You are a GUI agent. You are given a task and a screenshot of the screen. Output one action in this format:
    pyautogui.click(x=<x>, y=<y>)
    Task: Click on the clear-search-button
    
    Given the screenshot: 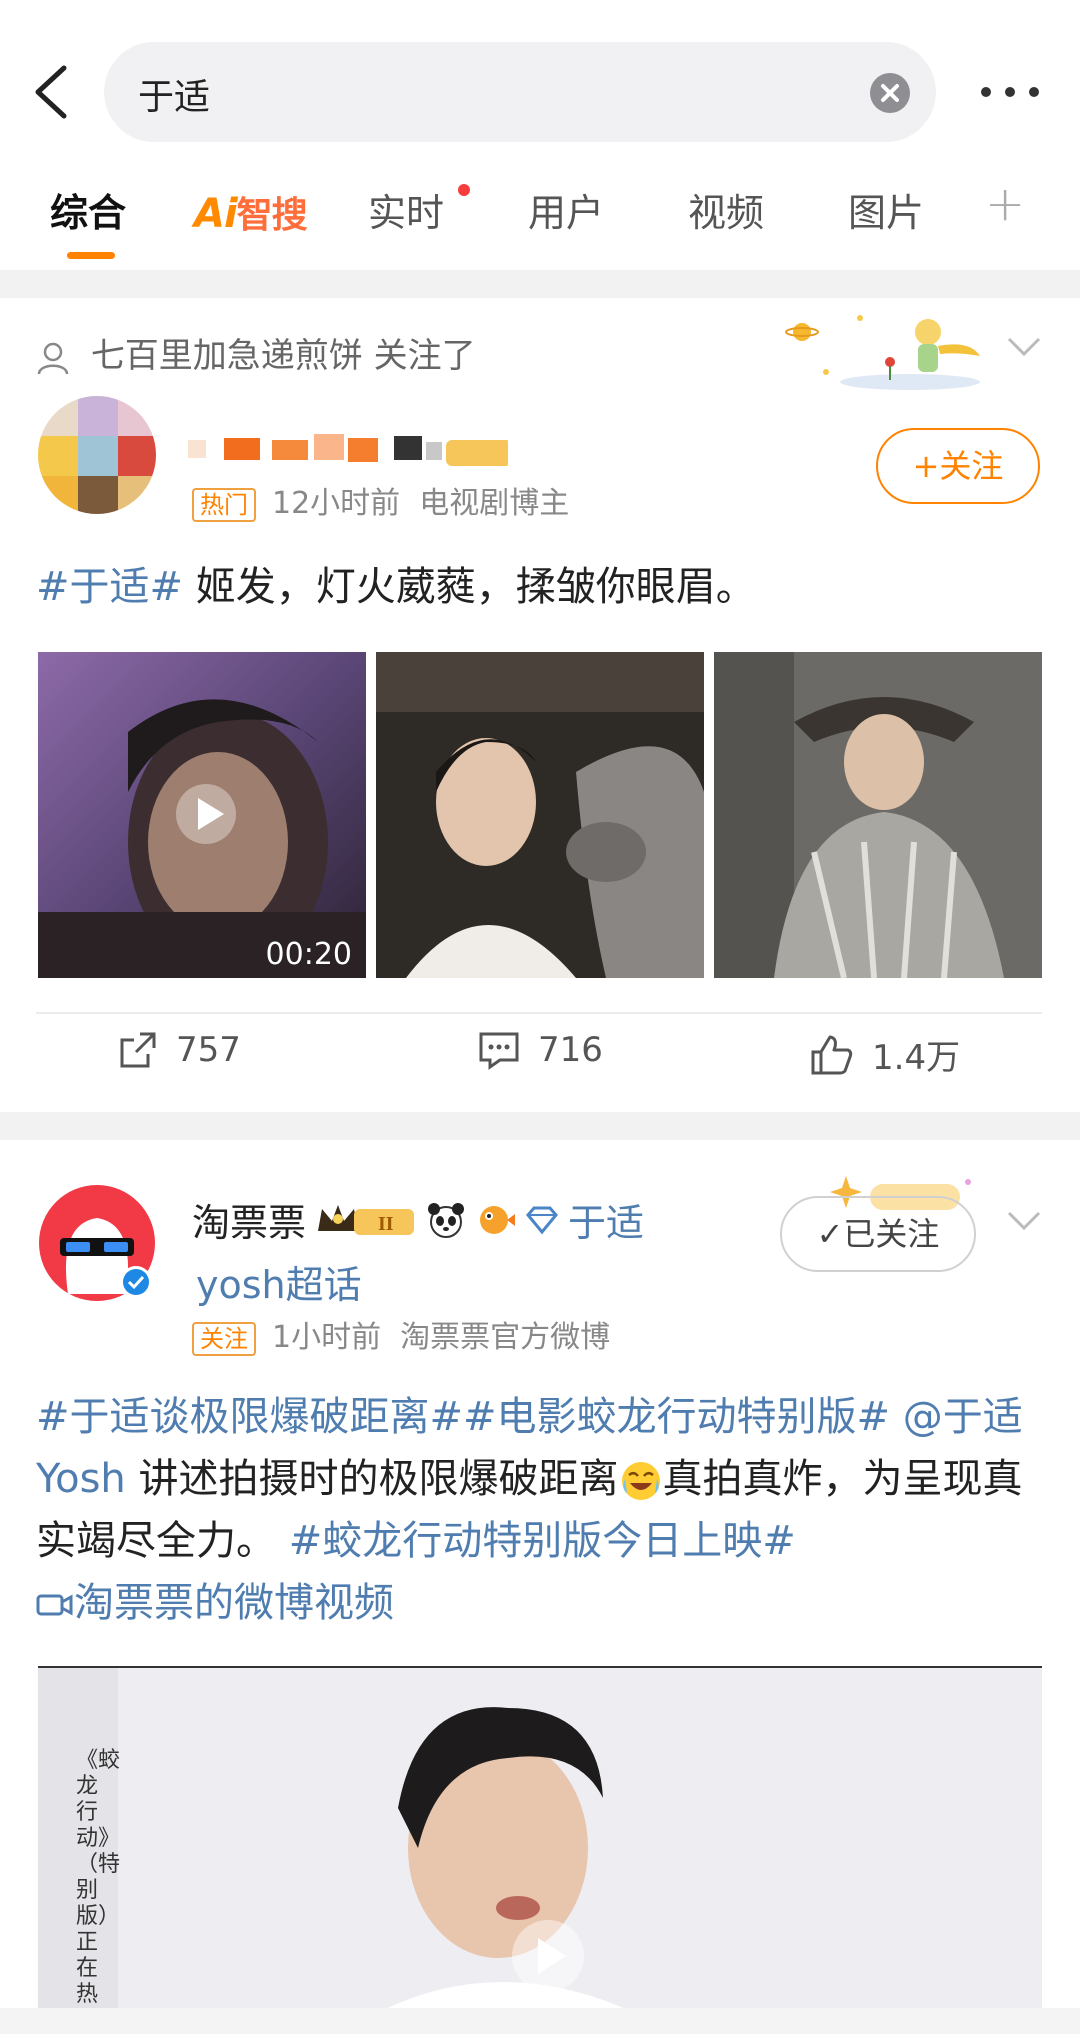 What is the action you would take?
    pyautogui.click(x=890, y=93)
    